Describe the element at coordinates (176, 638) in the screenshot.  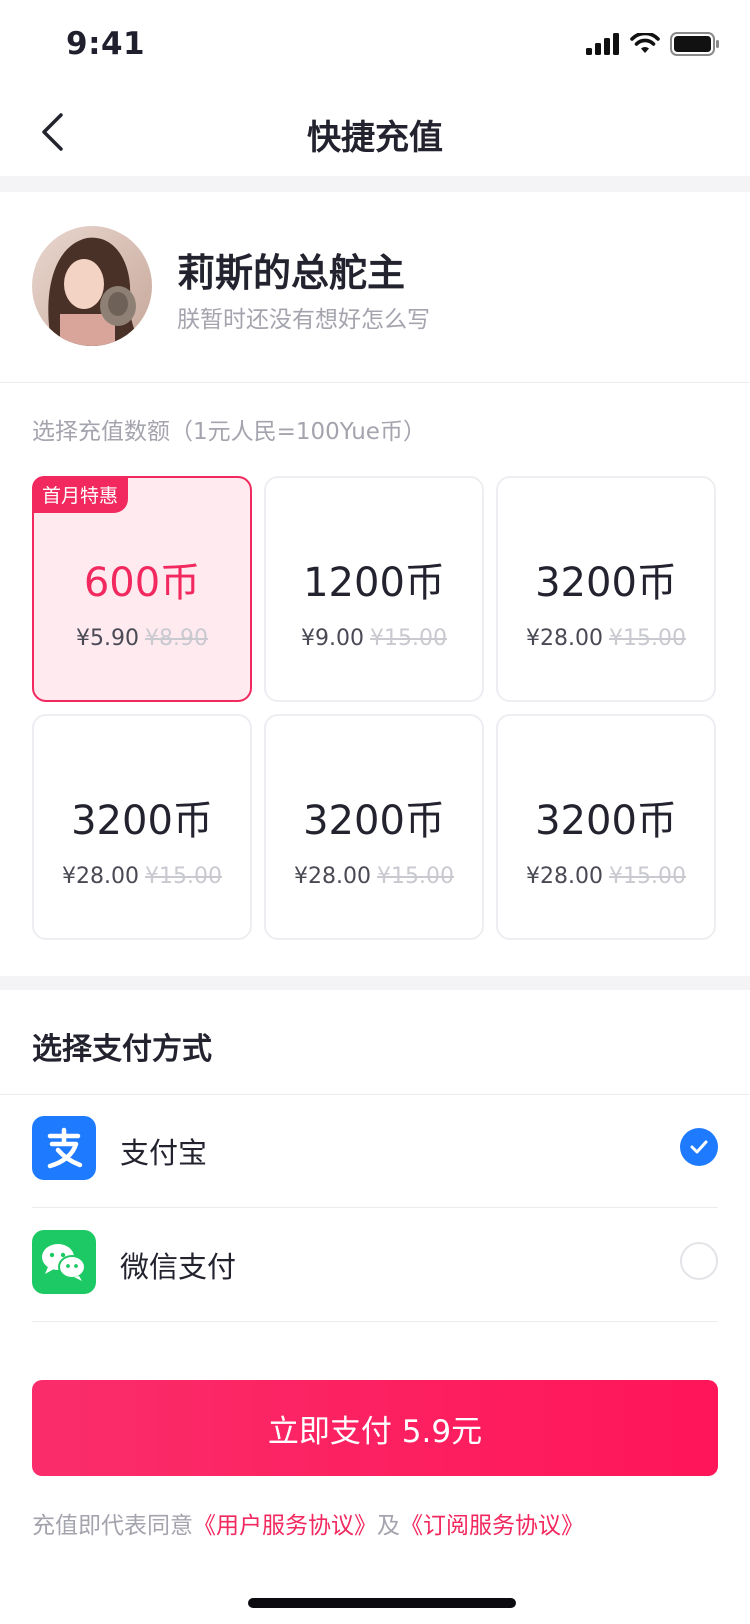
I see `package-original-price: ¥8.90` at that location.